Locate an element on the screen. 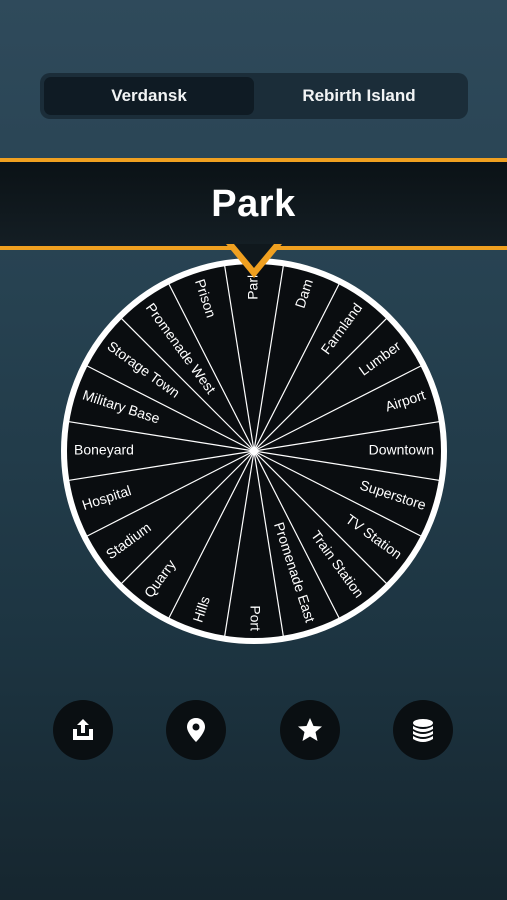 Image resolution: width=507 pixels, height=900 pixels. star-icon is located at coordinates (310, 729).